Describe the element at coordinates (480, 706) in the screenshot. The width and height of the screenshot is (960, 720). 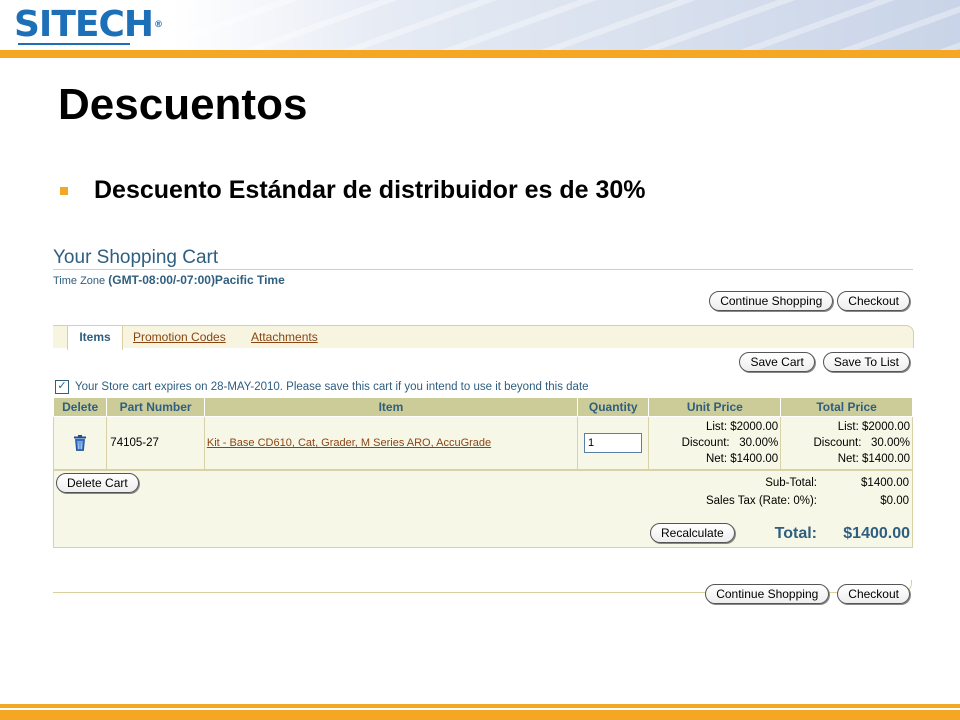
I see `footer-orange-line` at that location.